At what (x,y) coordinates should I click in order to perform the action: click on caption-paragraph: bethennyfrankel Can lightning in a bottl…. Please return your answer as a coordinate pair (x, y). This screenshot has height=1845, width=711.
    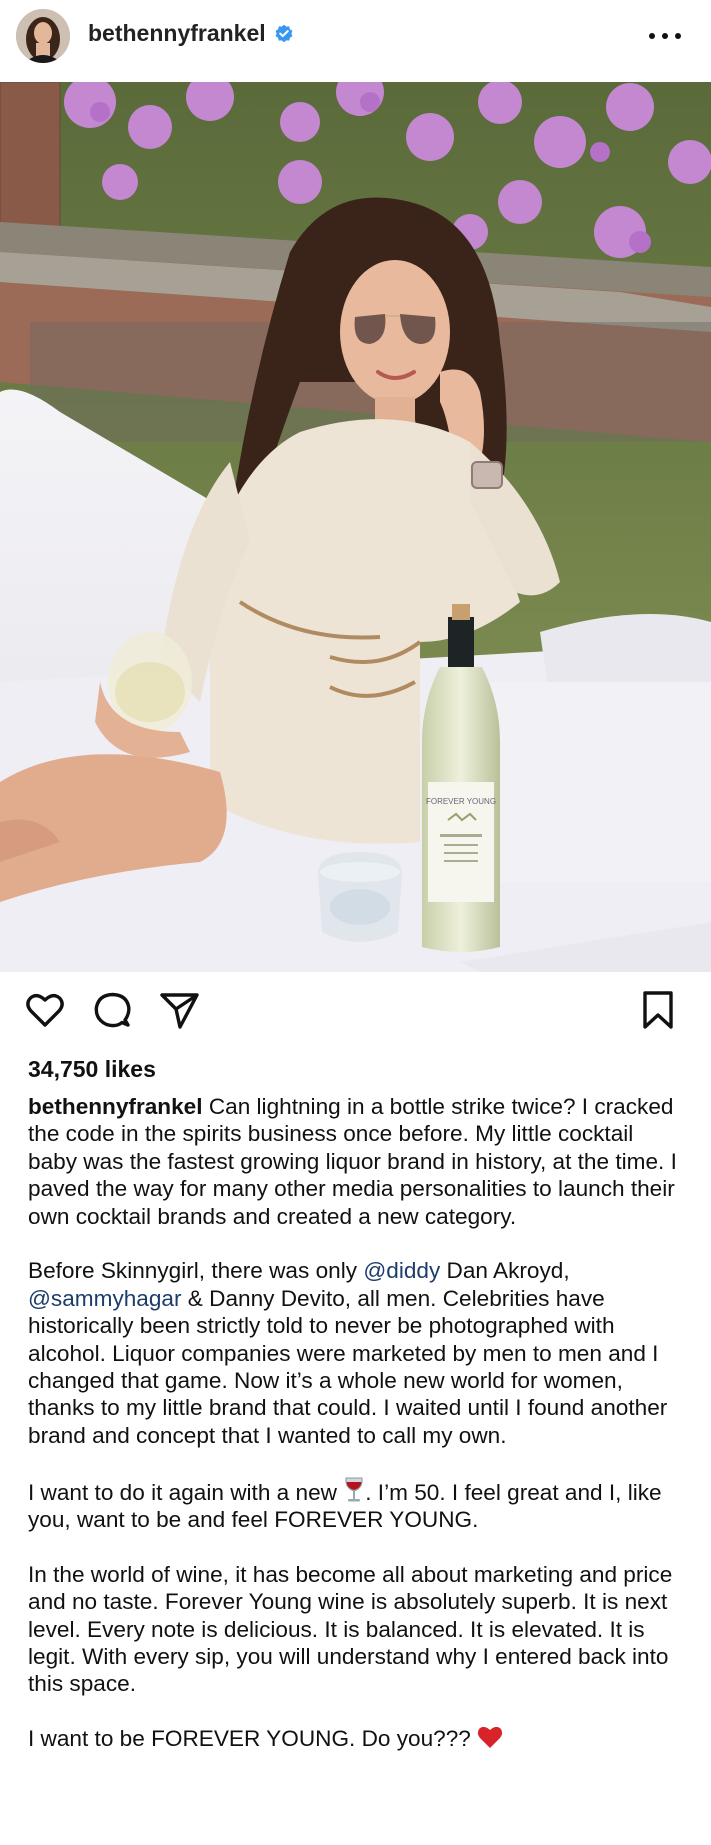
    Looking at the image, I should click on (353, 1161).